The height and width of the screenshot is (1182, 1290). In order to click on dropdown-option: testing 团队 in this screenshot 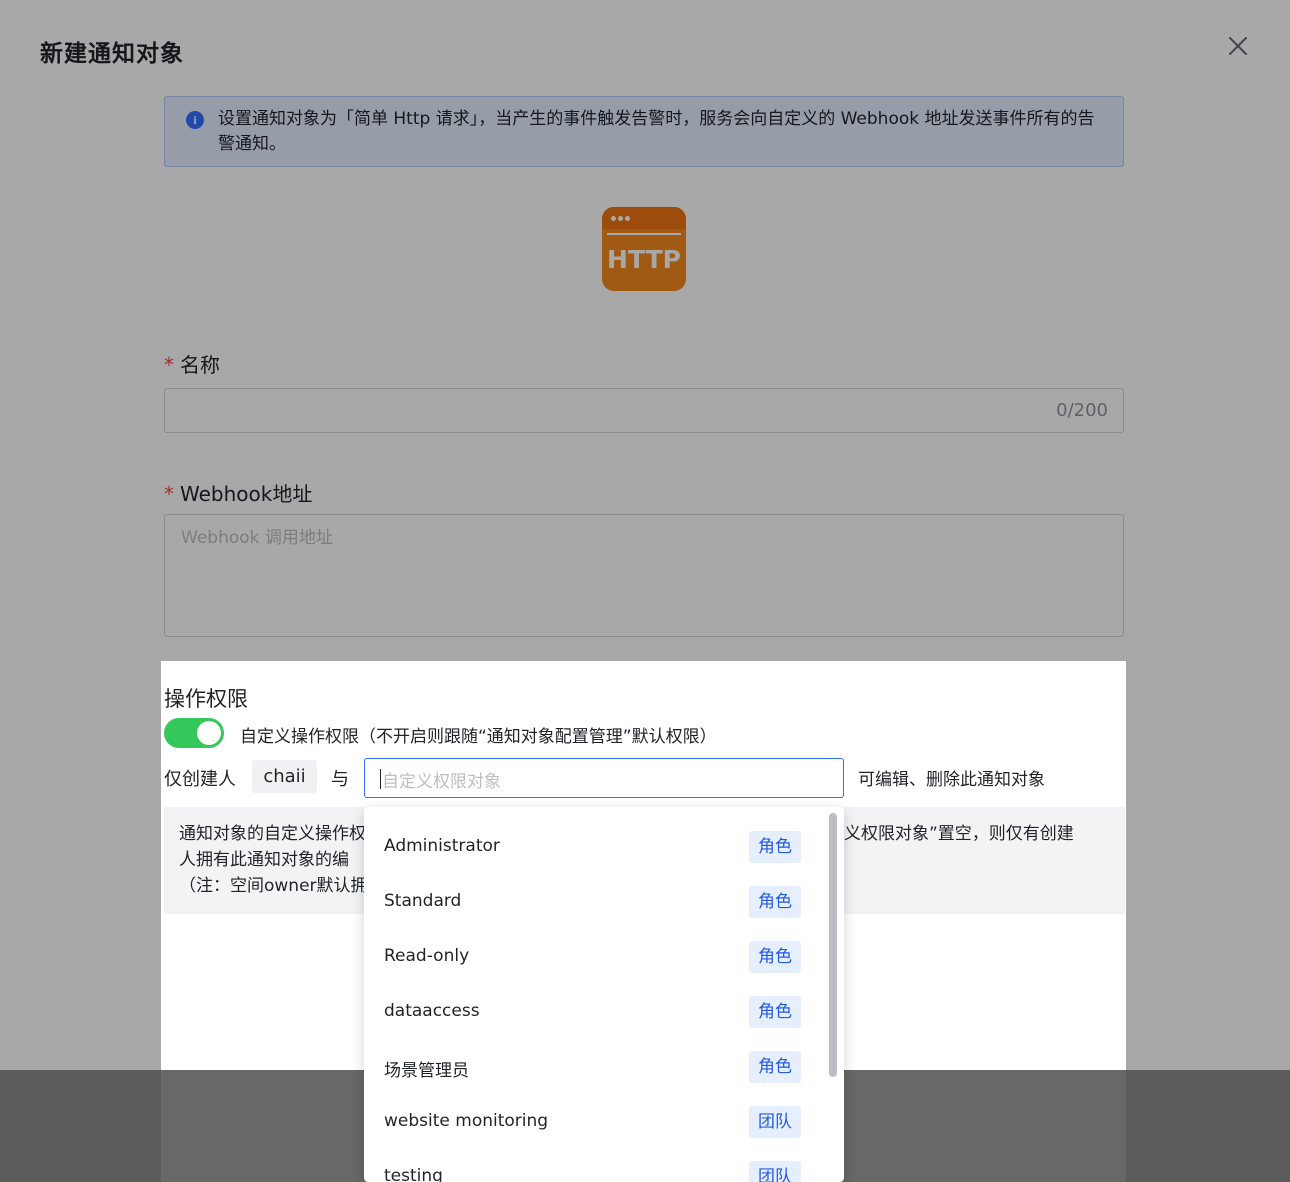, I will do `click(599, 1163)`.